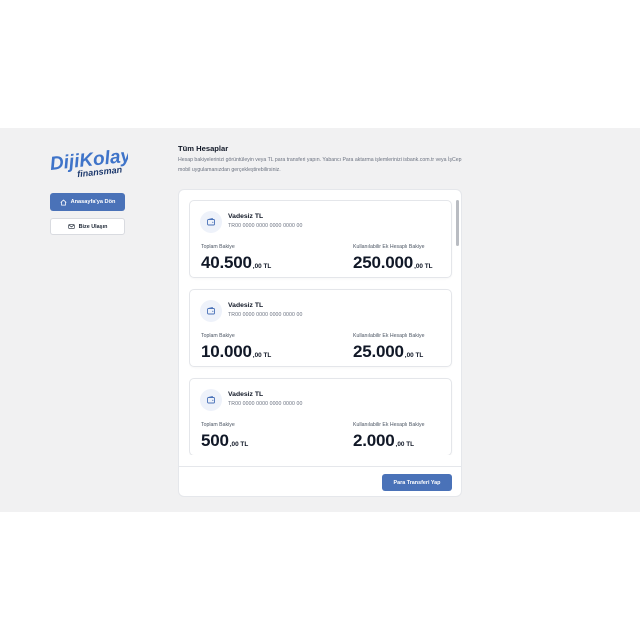 The width and height of the screenshot is (640, 640). I want to click on balance-amount: 500,00 TL, so click(224, 441).